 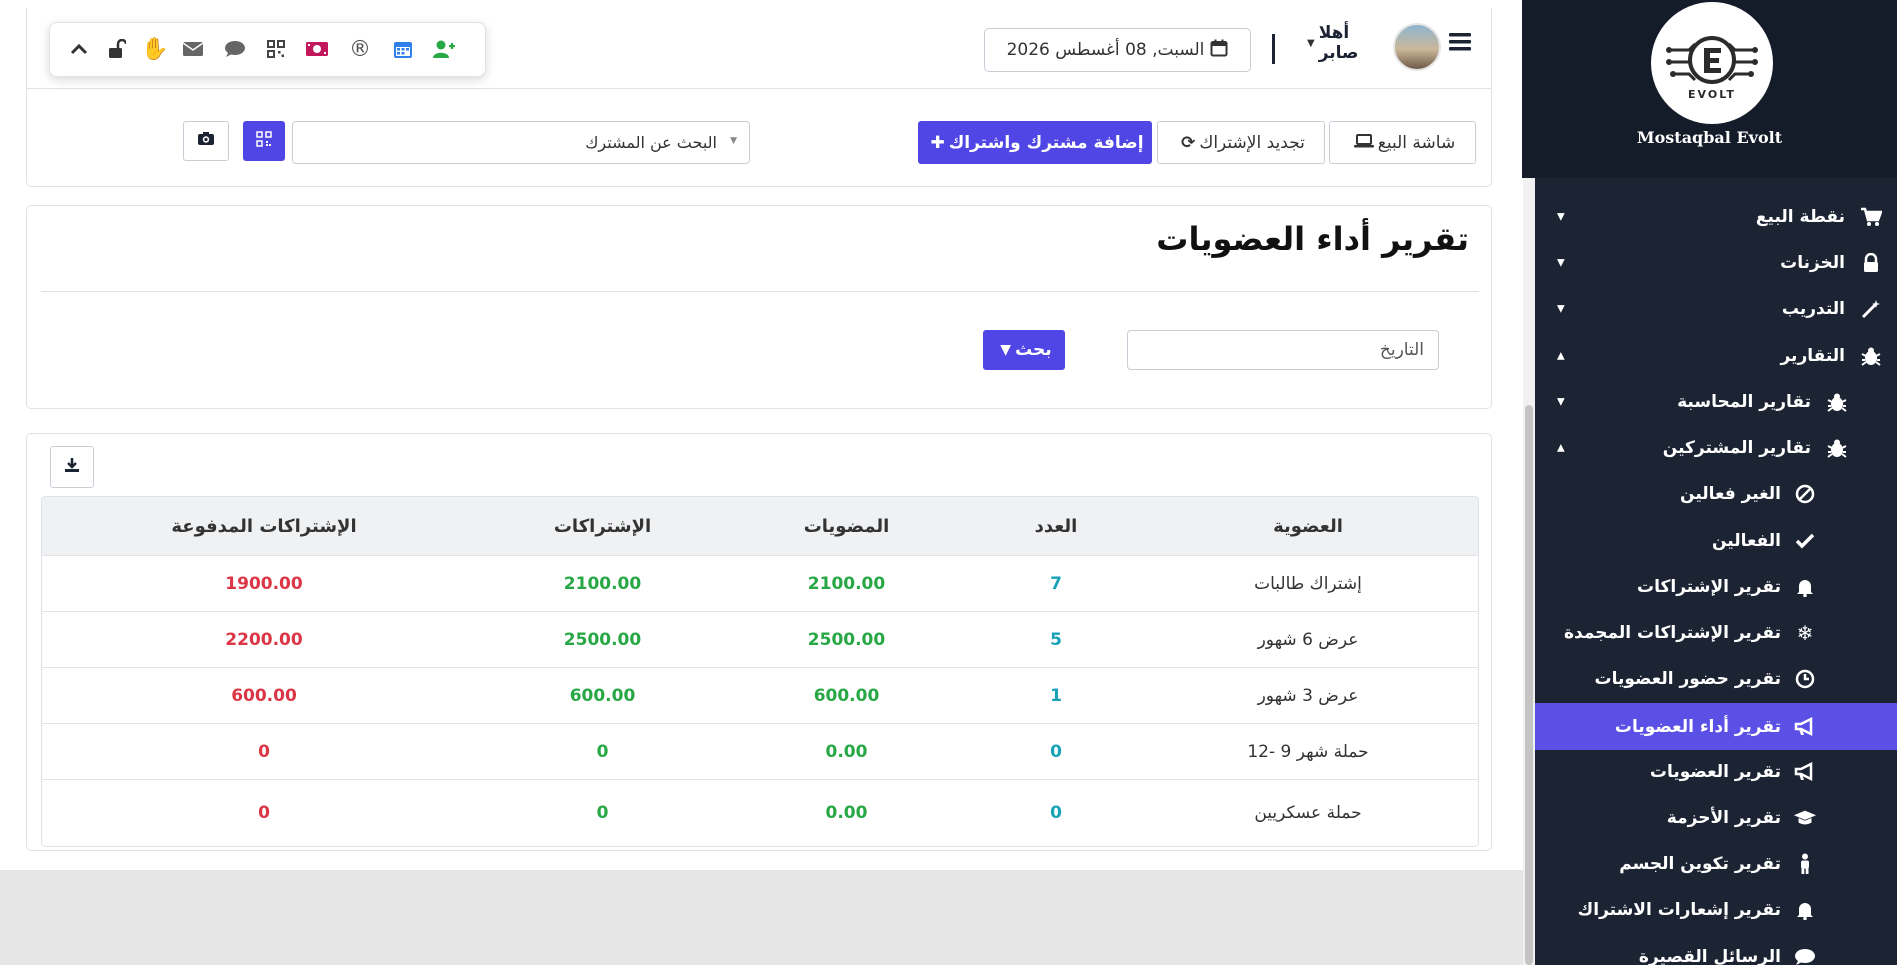 What do you see at coordinates (1716, 494) in the screenshot?
I see `sidebar-item-inactive: الغير فعالين` at bounding box center [1716, 494].